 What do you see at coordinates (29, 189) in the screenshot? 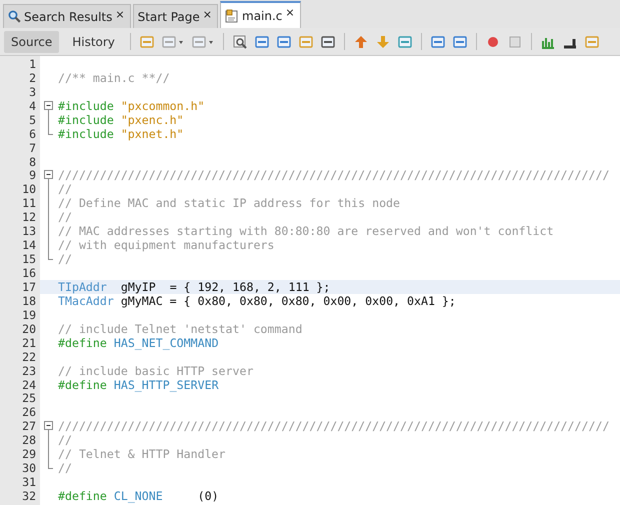
I see `line-number: 10` at bounding box center [29, 189].